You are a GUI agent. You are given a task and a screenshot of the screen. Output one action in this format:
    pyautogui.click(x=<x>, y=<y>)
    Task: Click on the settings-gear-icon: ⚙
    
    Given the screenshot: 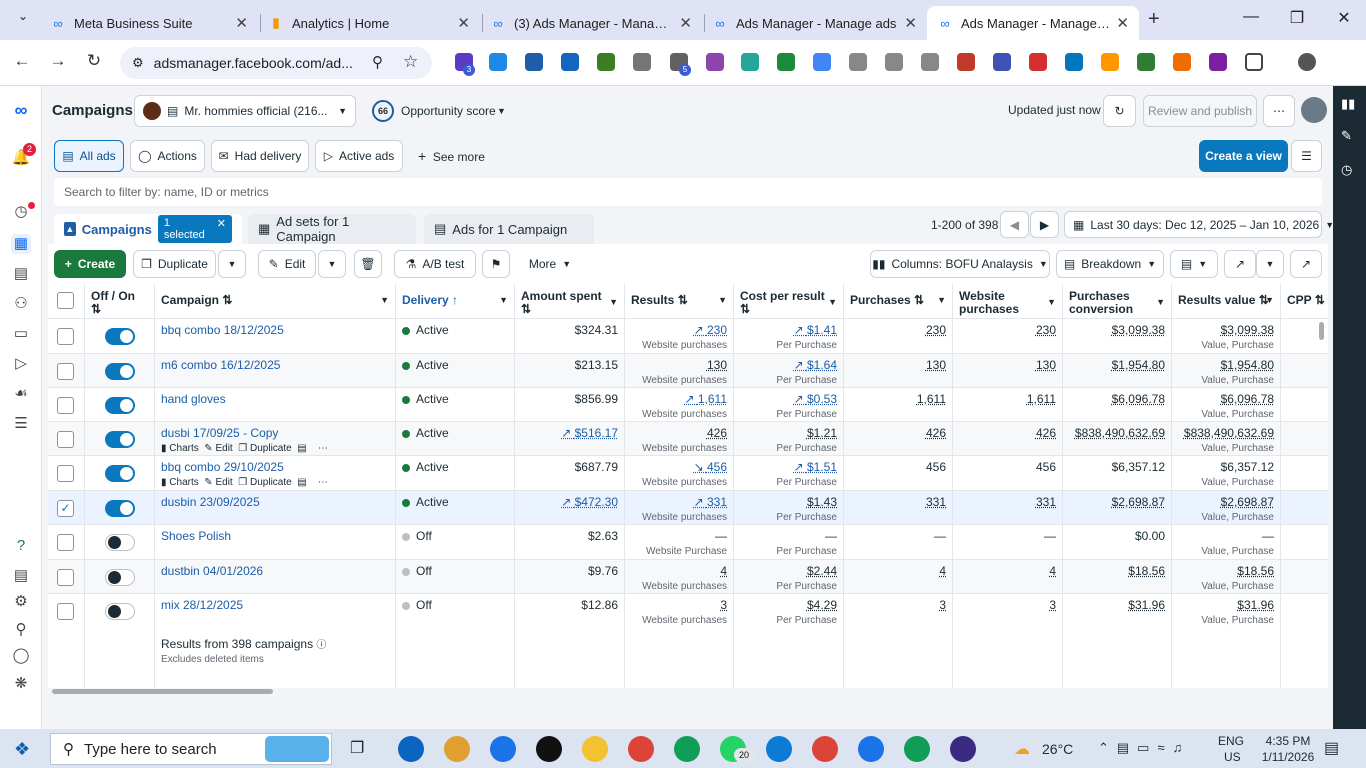 What is the action you would take?
    pyautogui.click(x=21, y=602)
    